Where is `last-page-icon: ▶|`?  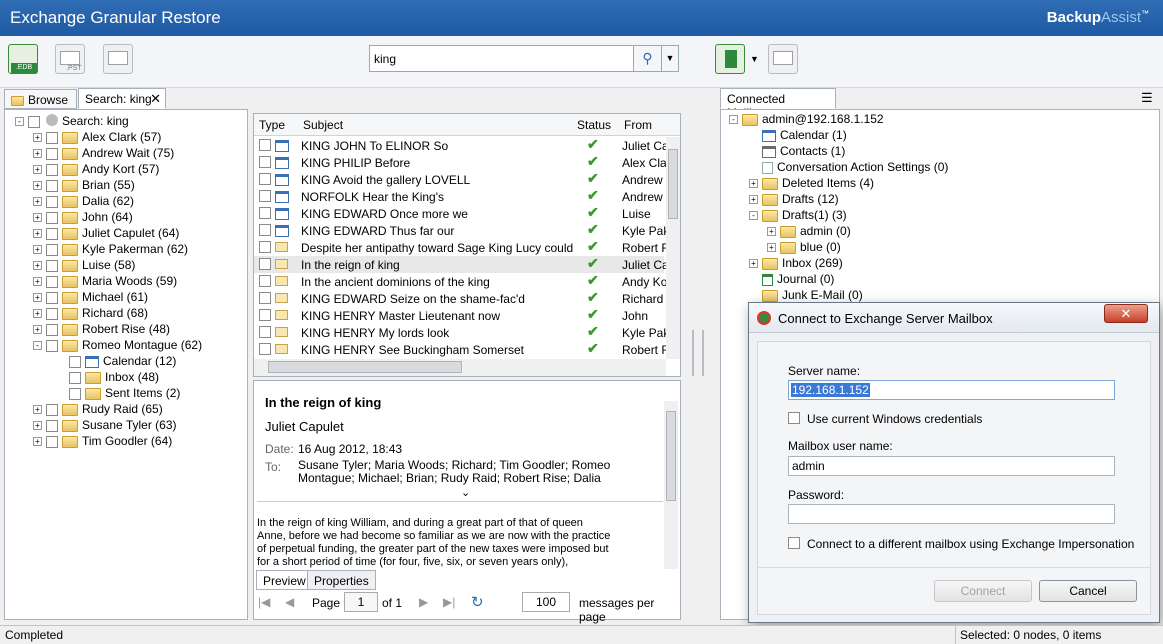 last-page-icon: ▶| is located at coordinates (449, 602).